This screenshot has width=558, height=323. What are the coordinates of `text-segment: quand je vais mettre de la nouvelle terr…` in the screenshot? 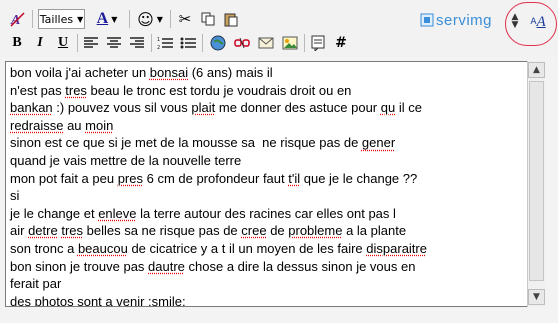 It's located at (126, 160).